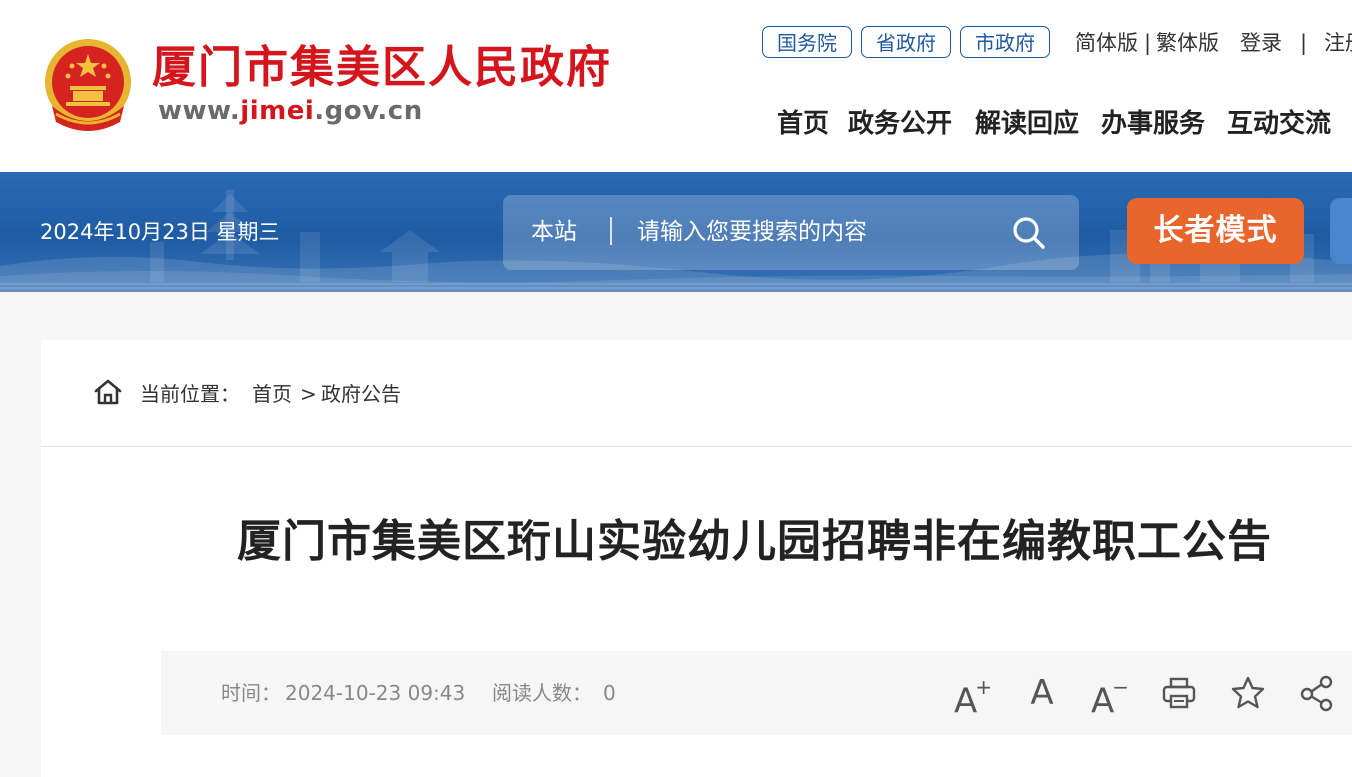 The height and width of the screenshot is (777, 1352). What do you see at coordinates (906, 42) in the screenshot?
I see `link-provincial-gov: 省政府` at bounding box center [906, 42].